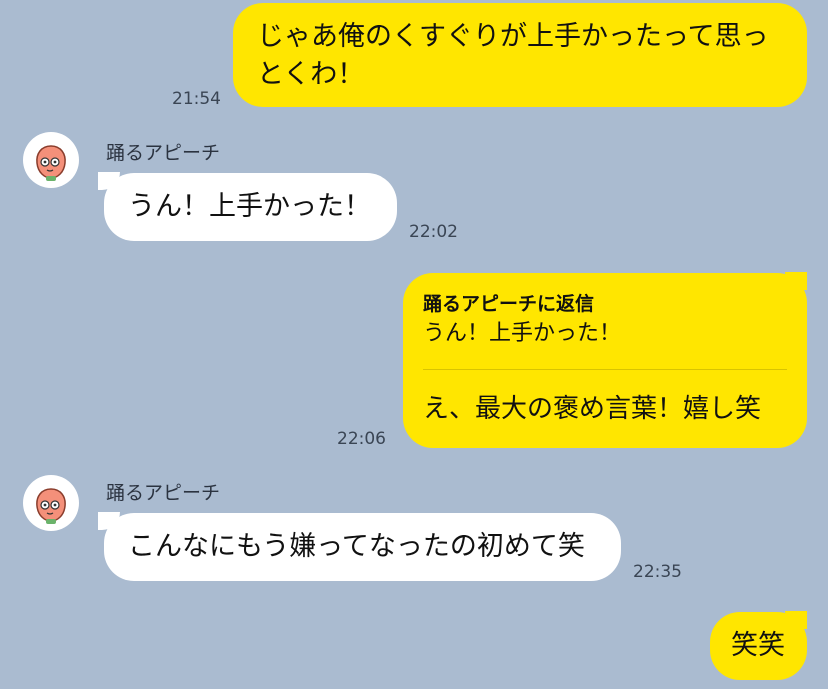 This screenshot has height=689, width=828. What do you see at coordinates (605, 369) in the screenshot?
I see `reply-divider` at bounding box center [605, 369].